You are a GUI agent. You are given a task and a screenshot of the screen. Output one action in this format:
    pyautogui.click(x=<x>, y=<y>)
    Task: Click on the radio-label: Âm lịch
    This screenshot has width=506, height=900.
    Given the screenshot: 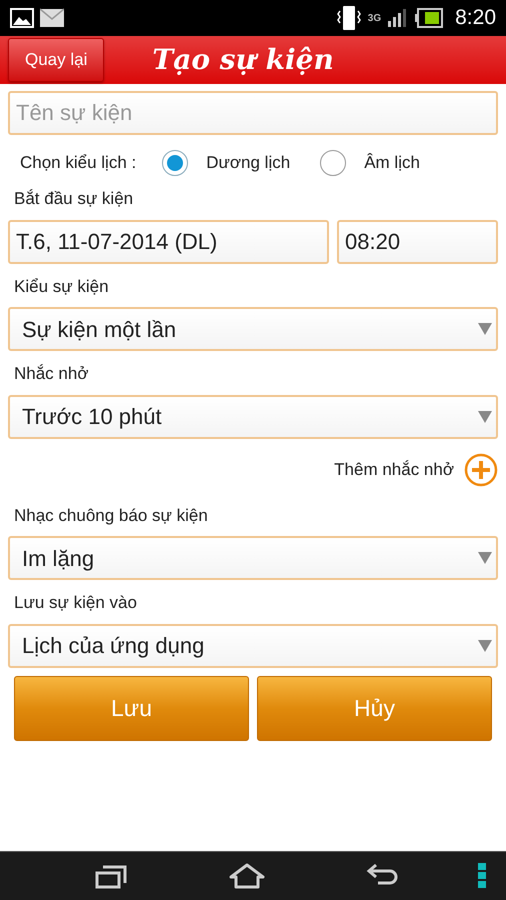 What is the action you would take?
    pyautogui.click(x=392, y=163)
    